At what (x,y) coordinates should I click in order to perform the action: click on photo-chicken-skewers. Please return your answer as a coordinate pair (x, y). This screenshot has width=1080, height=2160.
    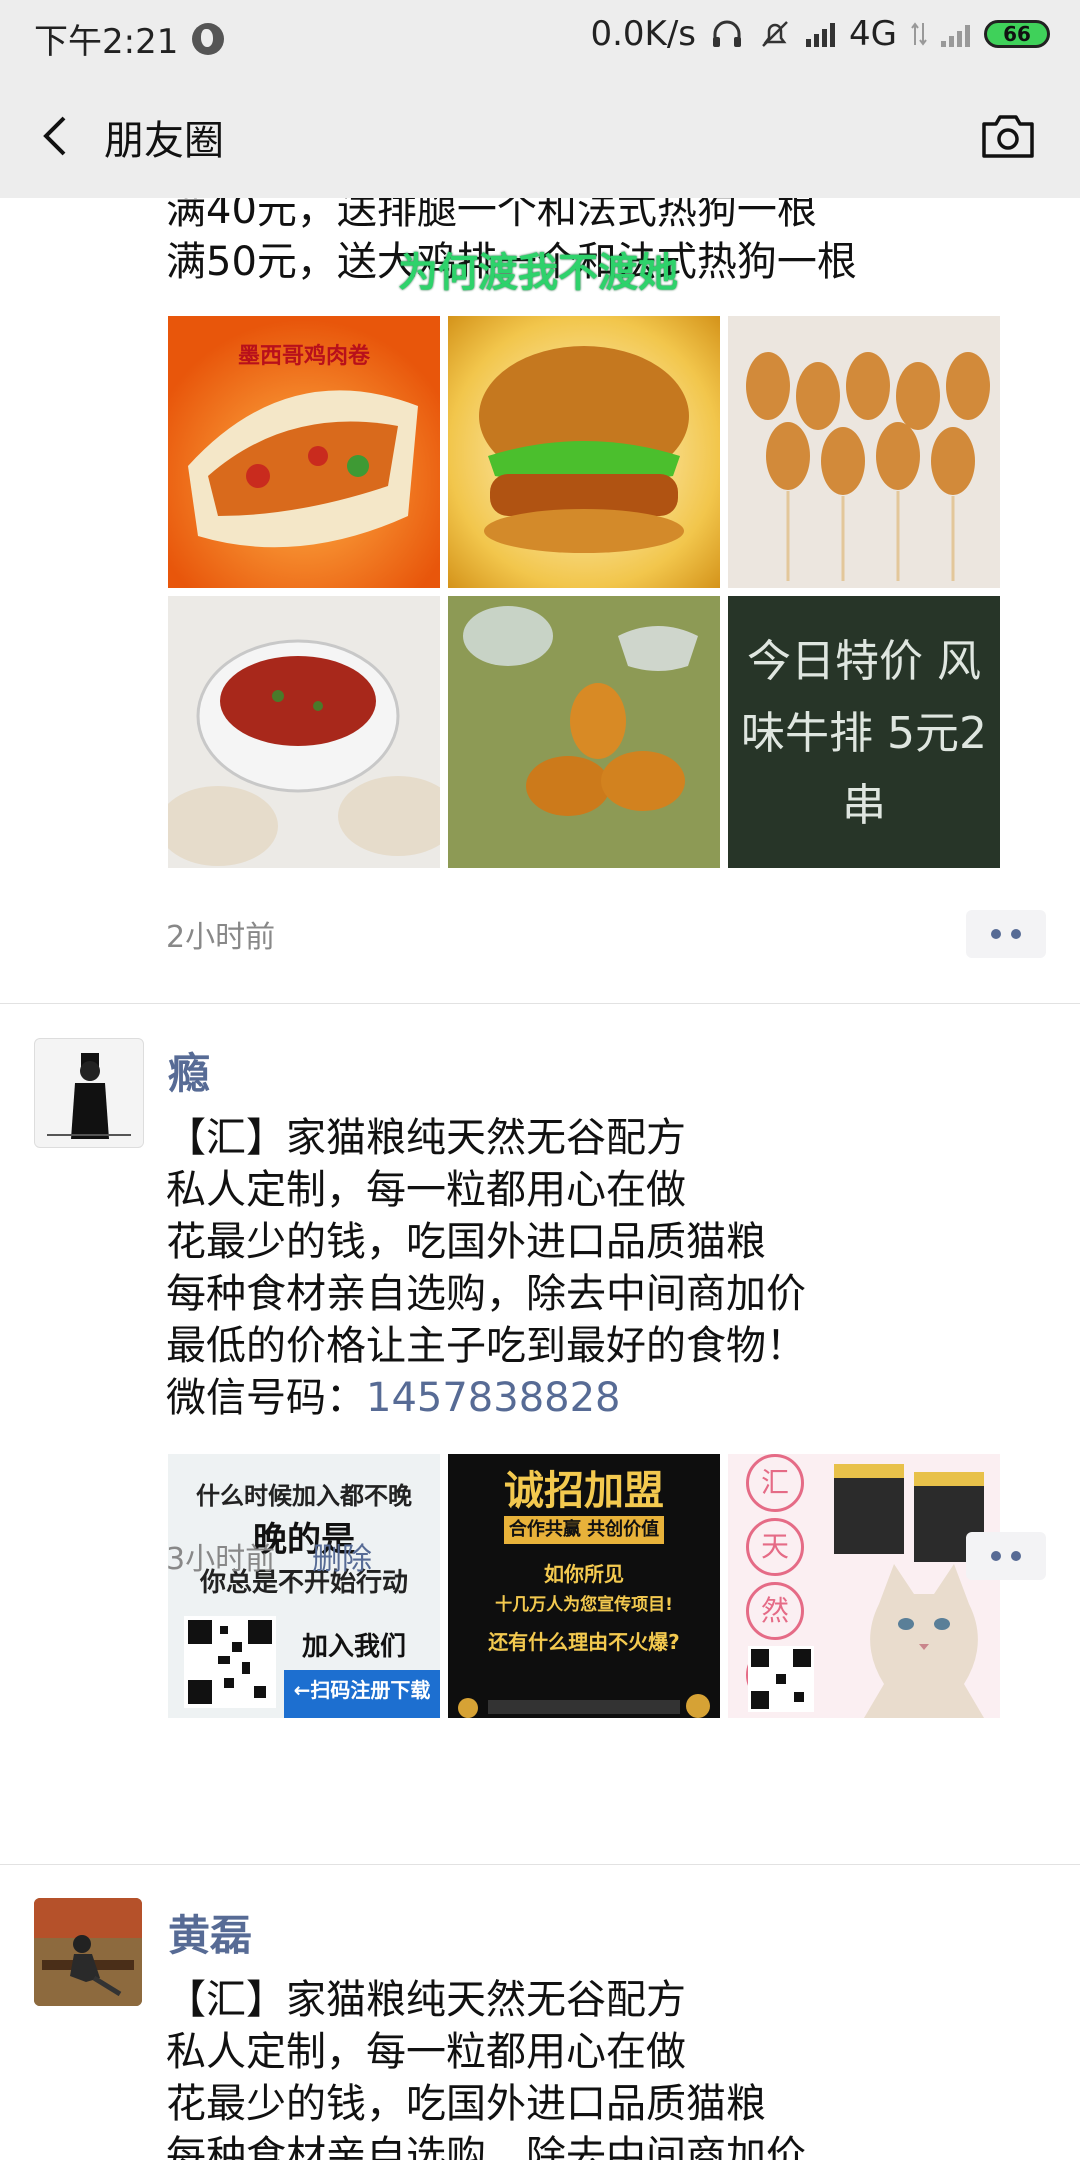
    Looking at the image, I should click on (864, 452).